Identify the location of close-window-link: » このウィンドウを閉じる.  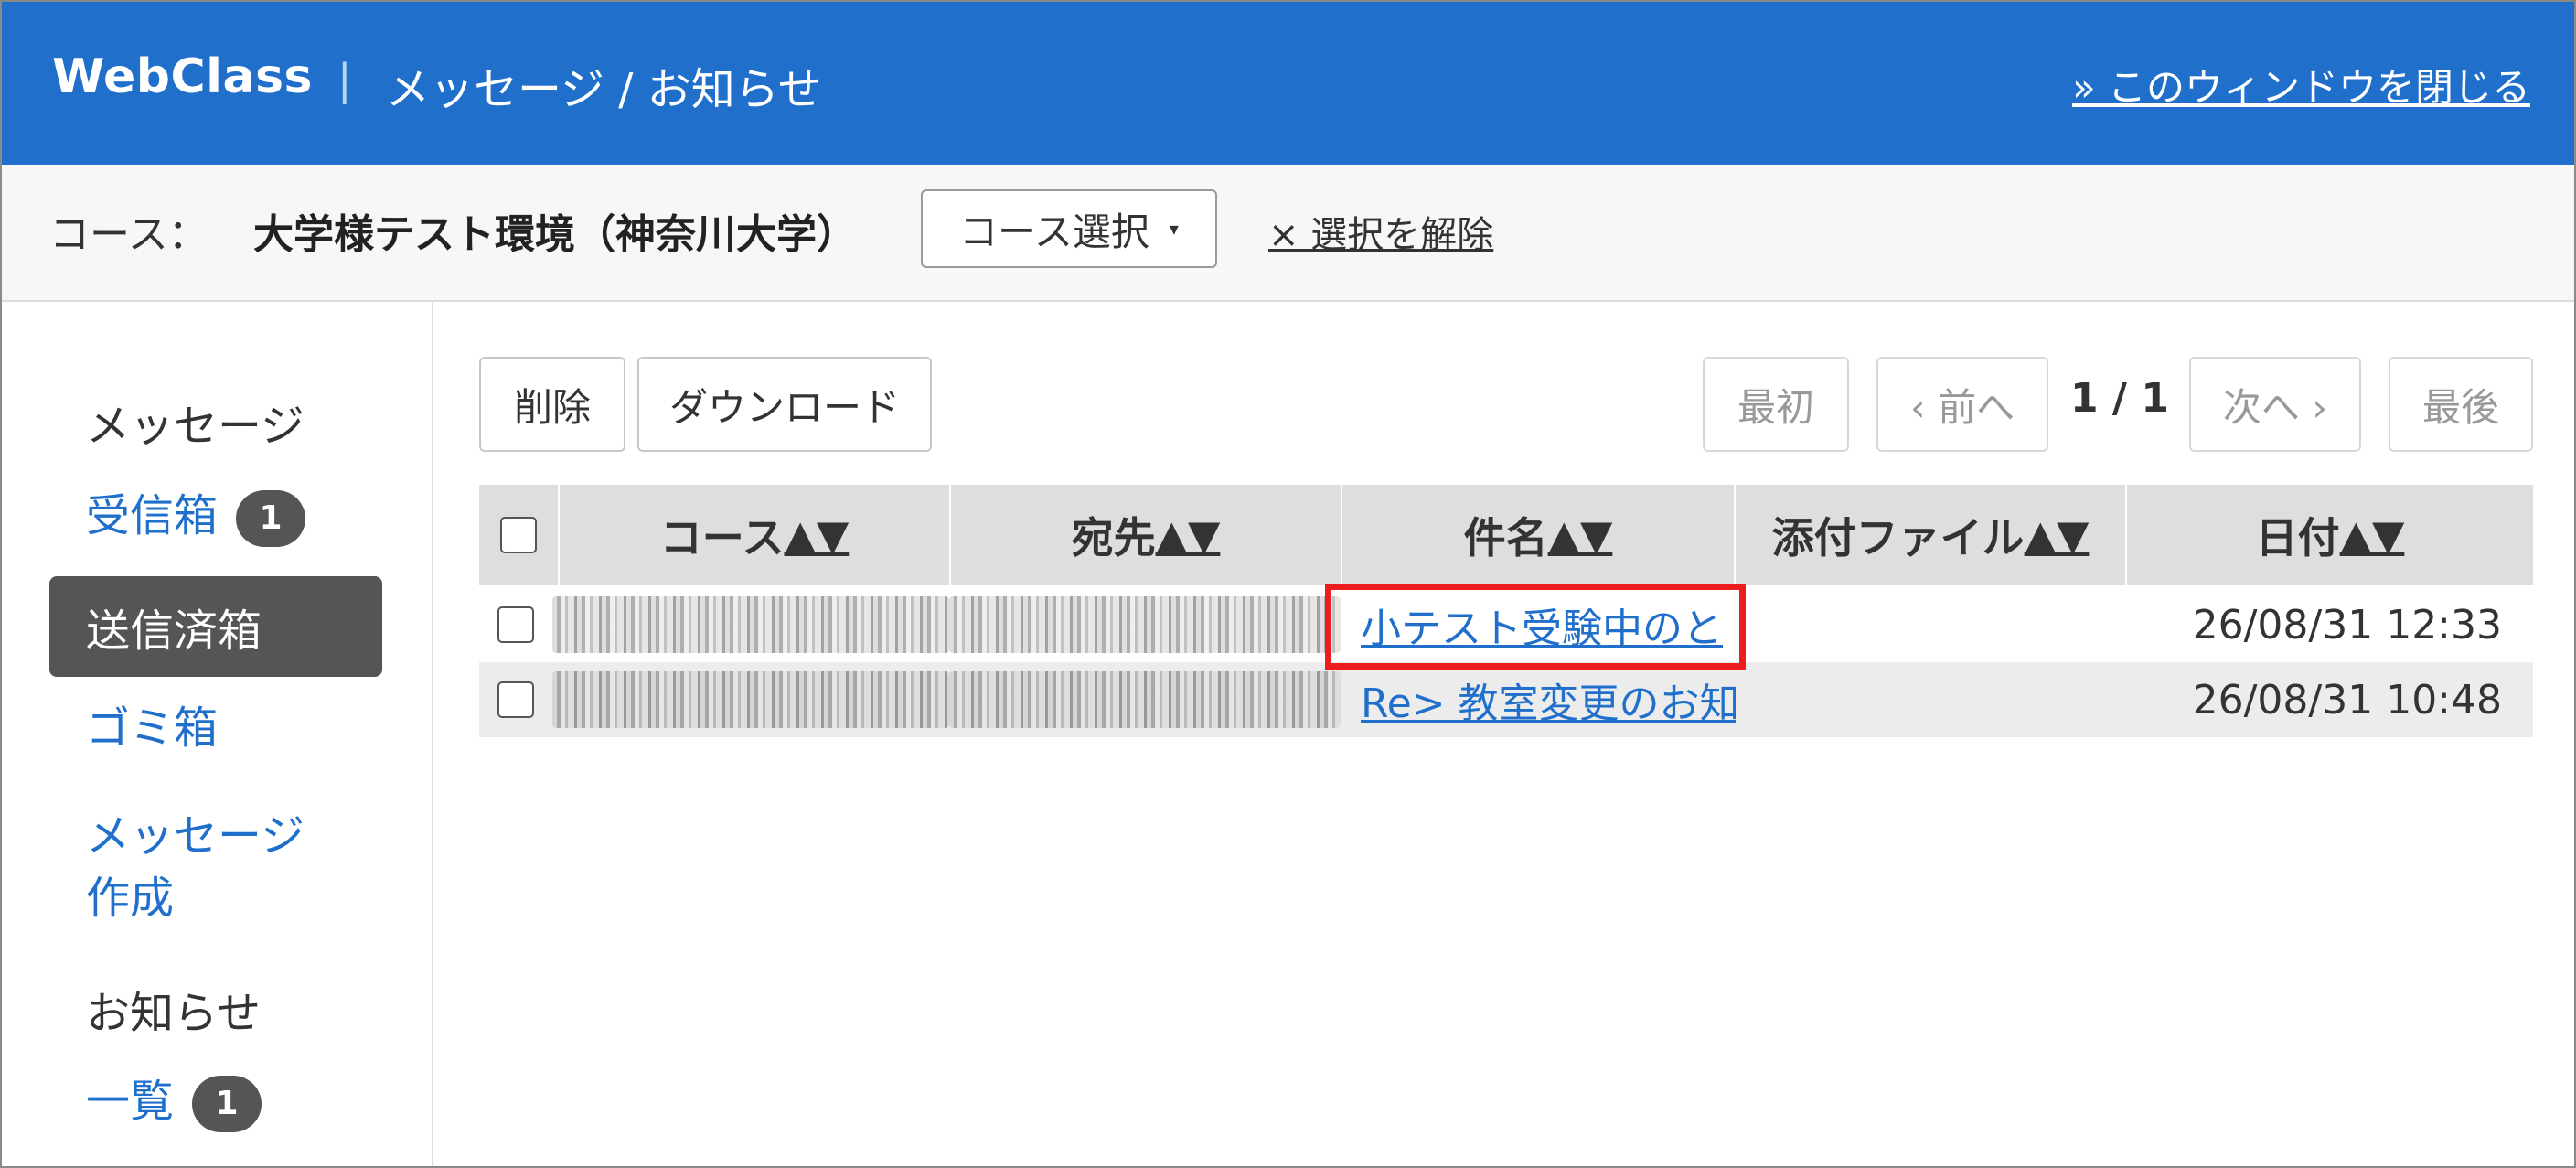
(2301, 85).